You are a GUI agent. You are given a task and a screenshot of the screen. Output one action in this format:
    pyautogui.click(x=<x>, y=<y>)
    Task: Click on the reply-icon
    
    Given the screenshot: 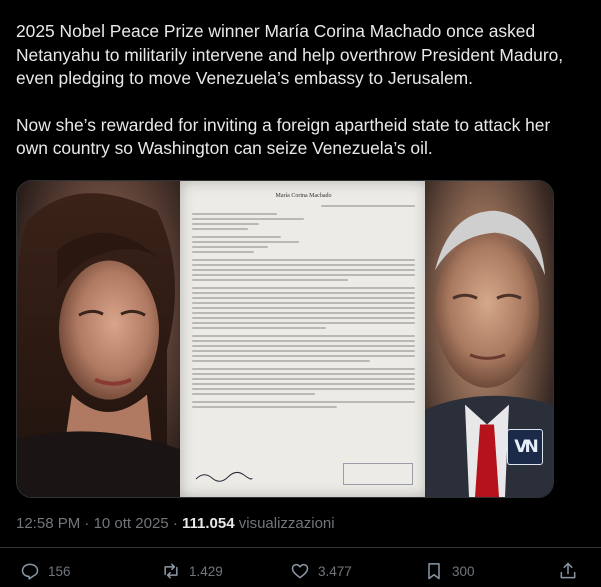 What is the action you would take?
    pyautogui.click(x=30, y=571)
    